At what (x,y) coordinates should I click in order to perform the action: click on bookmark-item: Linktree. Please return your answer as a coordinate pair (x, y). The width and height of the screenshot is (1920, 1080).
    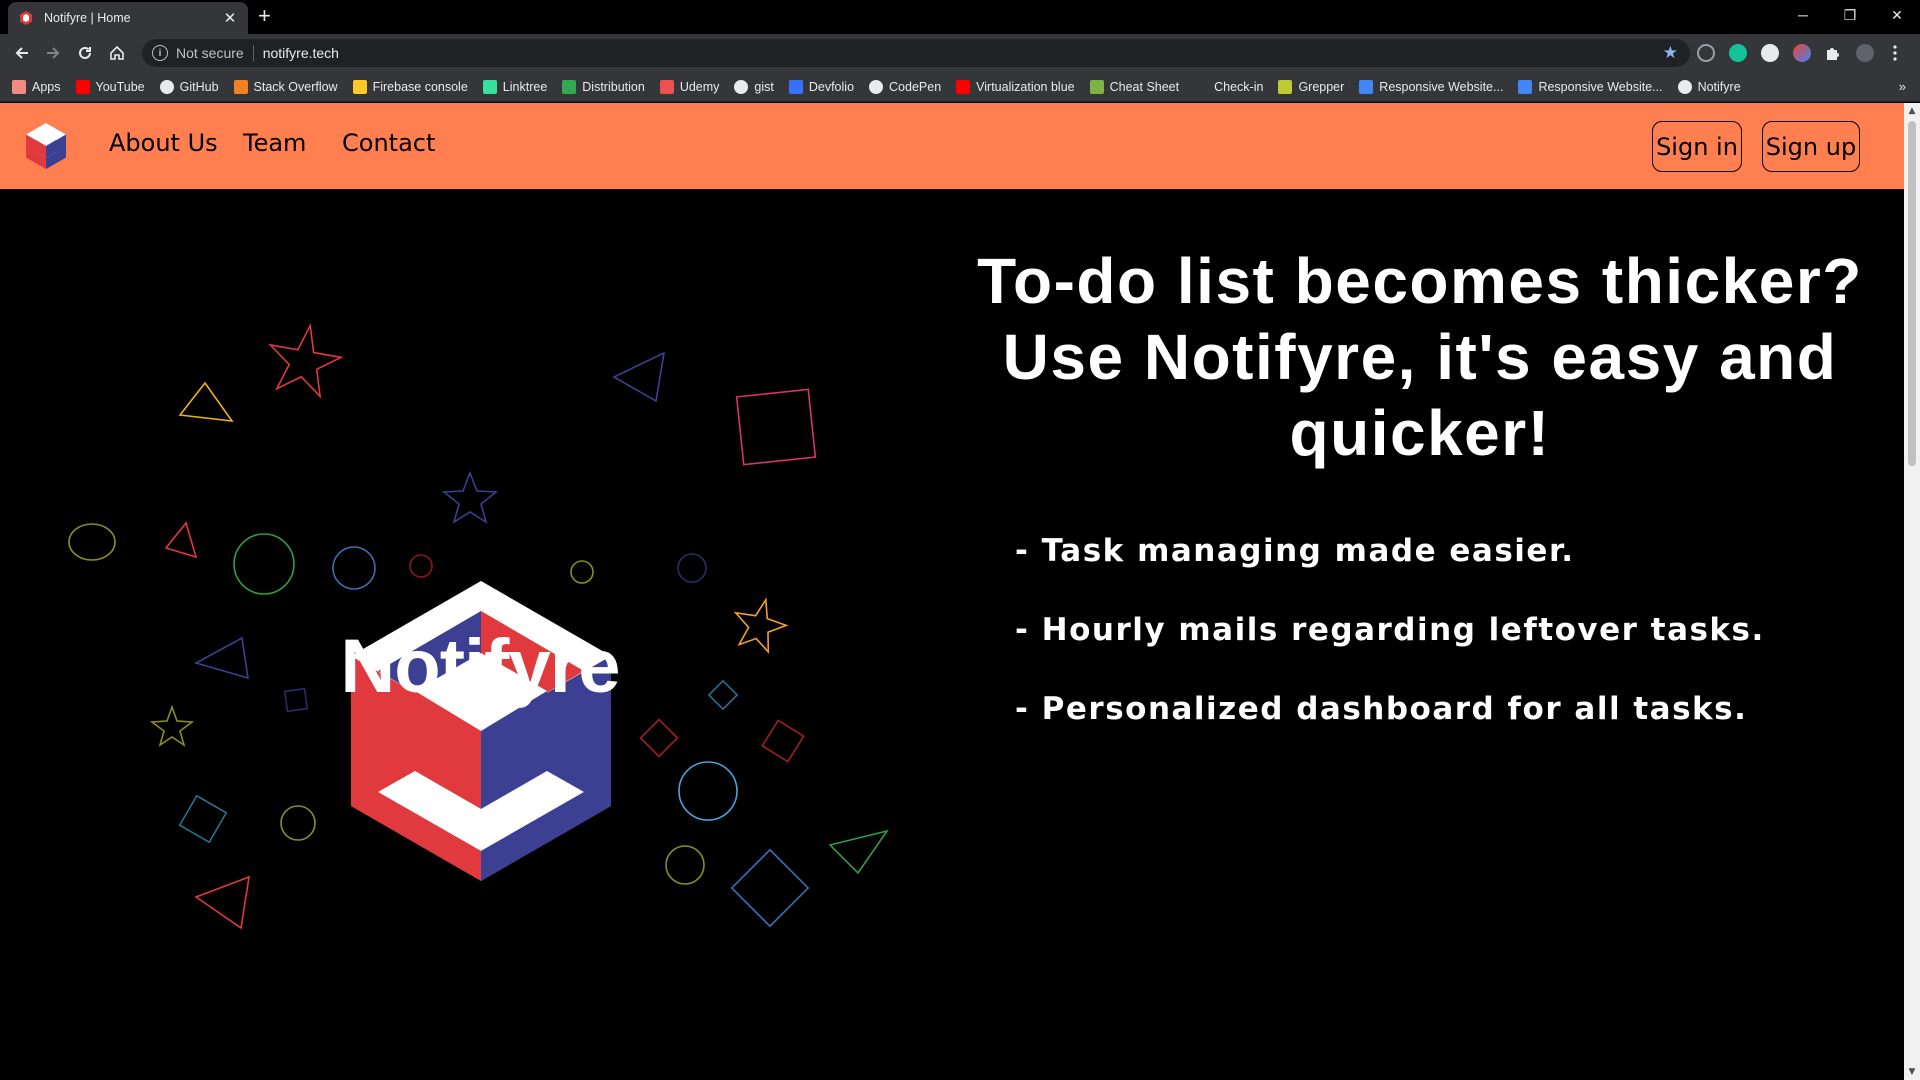
    Looking at the image, I should click on (515, 86).